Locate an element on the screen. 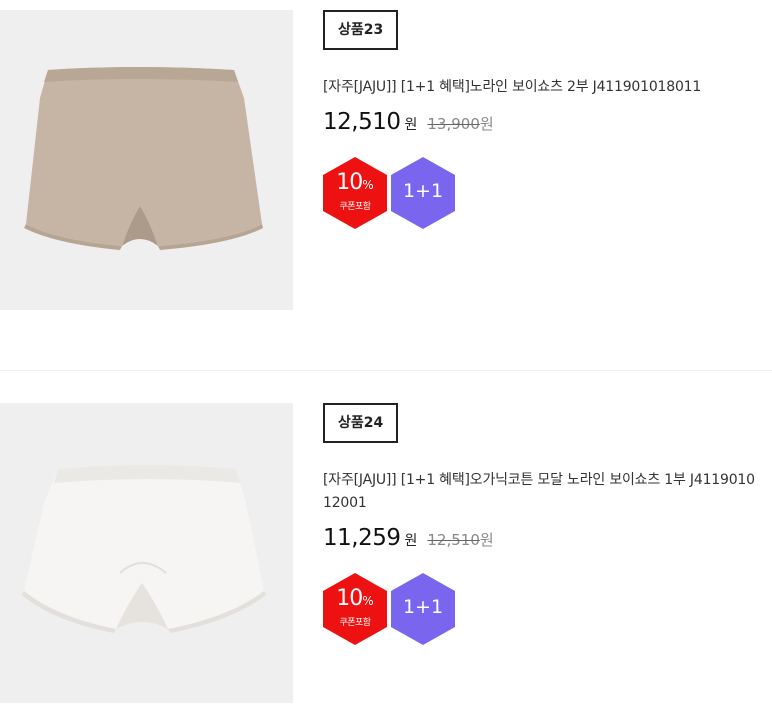 The height and width of the screenshot is (707, 772). original-price-value: 12,510 is located at coordinates (453, 540).